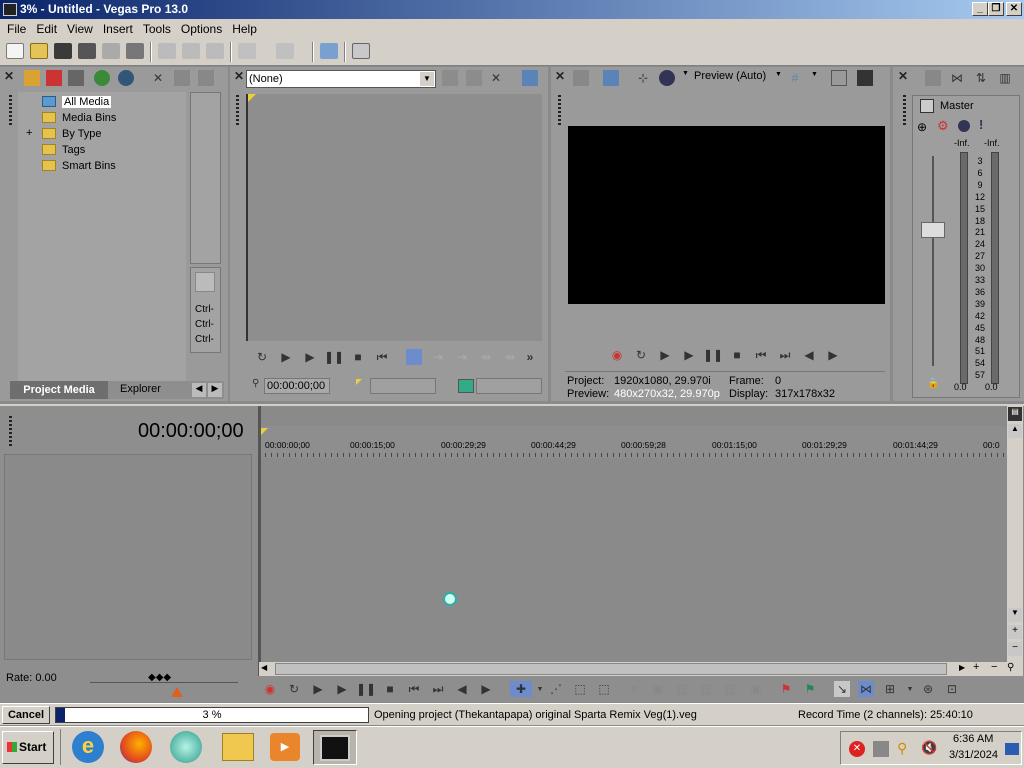 Image resolution: width=1024 pixels, height=768 pixels. I want to click on tree-item-smart-bins: Smart Bins, so click(79, 165).